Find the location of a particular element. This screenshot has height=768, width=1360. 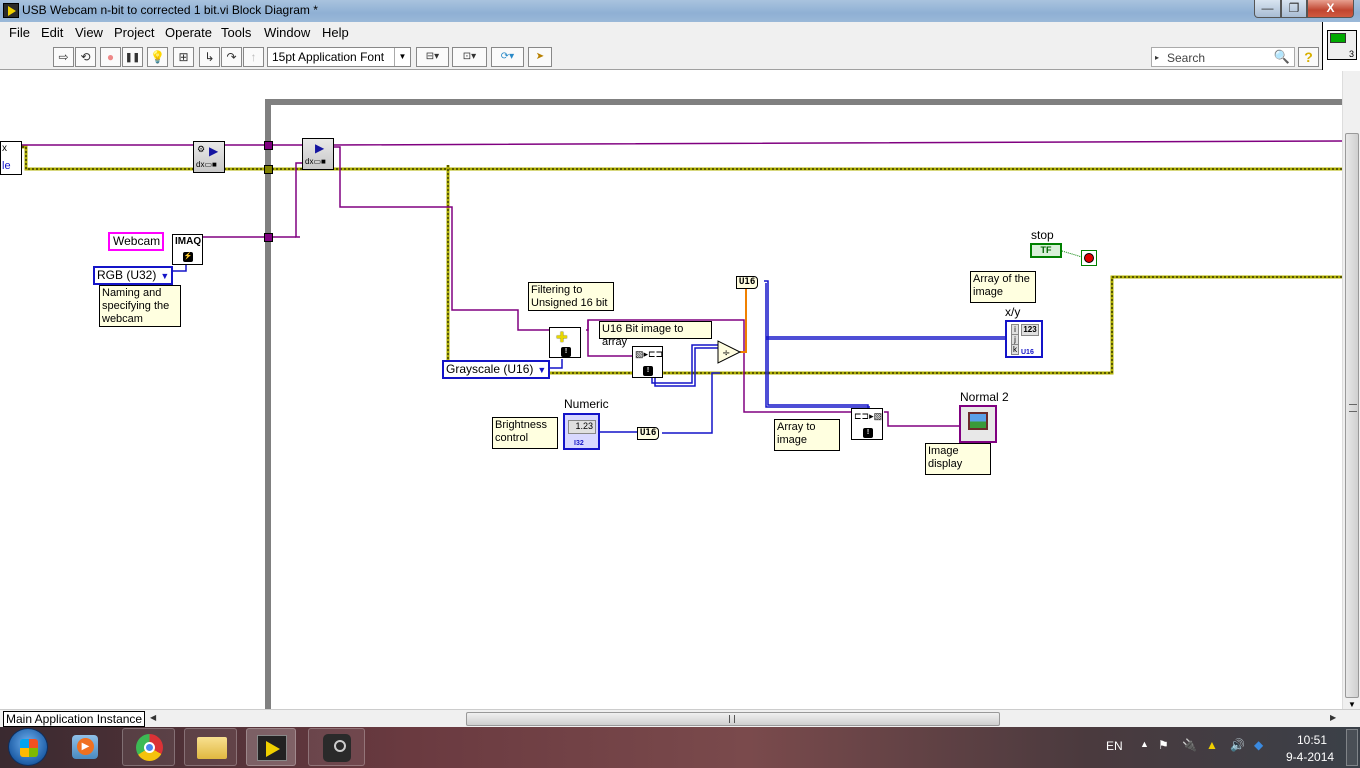

clock-date: 9-4-2014 is located at coordinates (1310, 757).